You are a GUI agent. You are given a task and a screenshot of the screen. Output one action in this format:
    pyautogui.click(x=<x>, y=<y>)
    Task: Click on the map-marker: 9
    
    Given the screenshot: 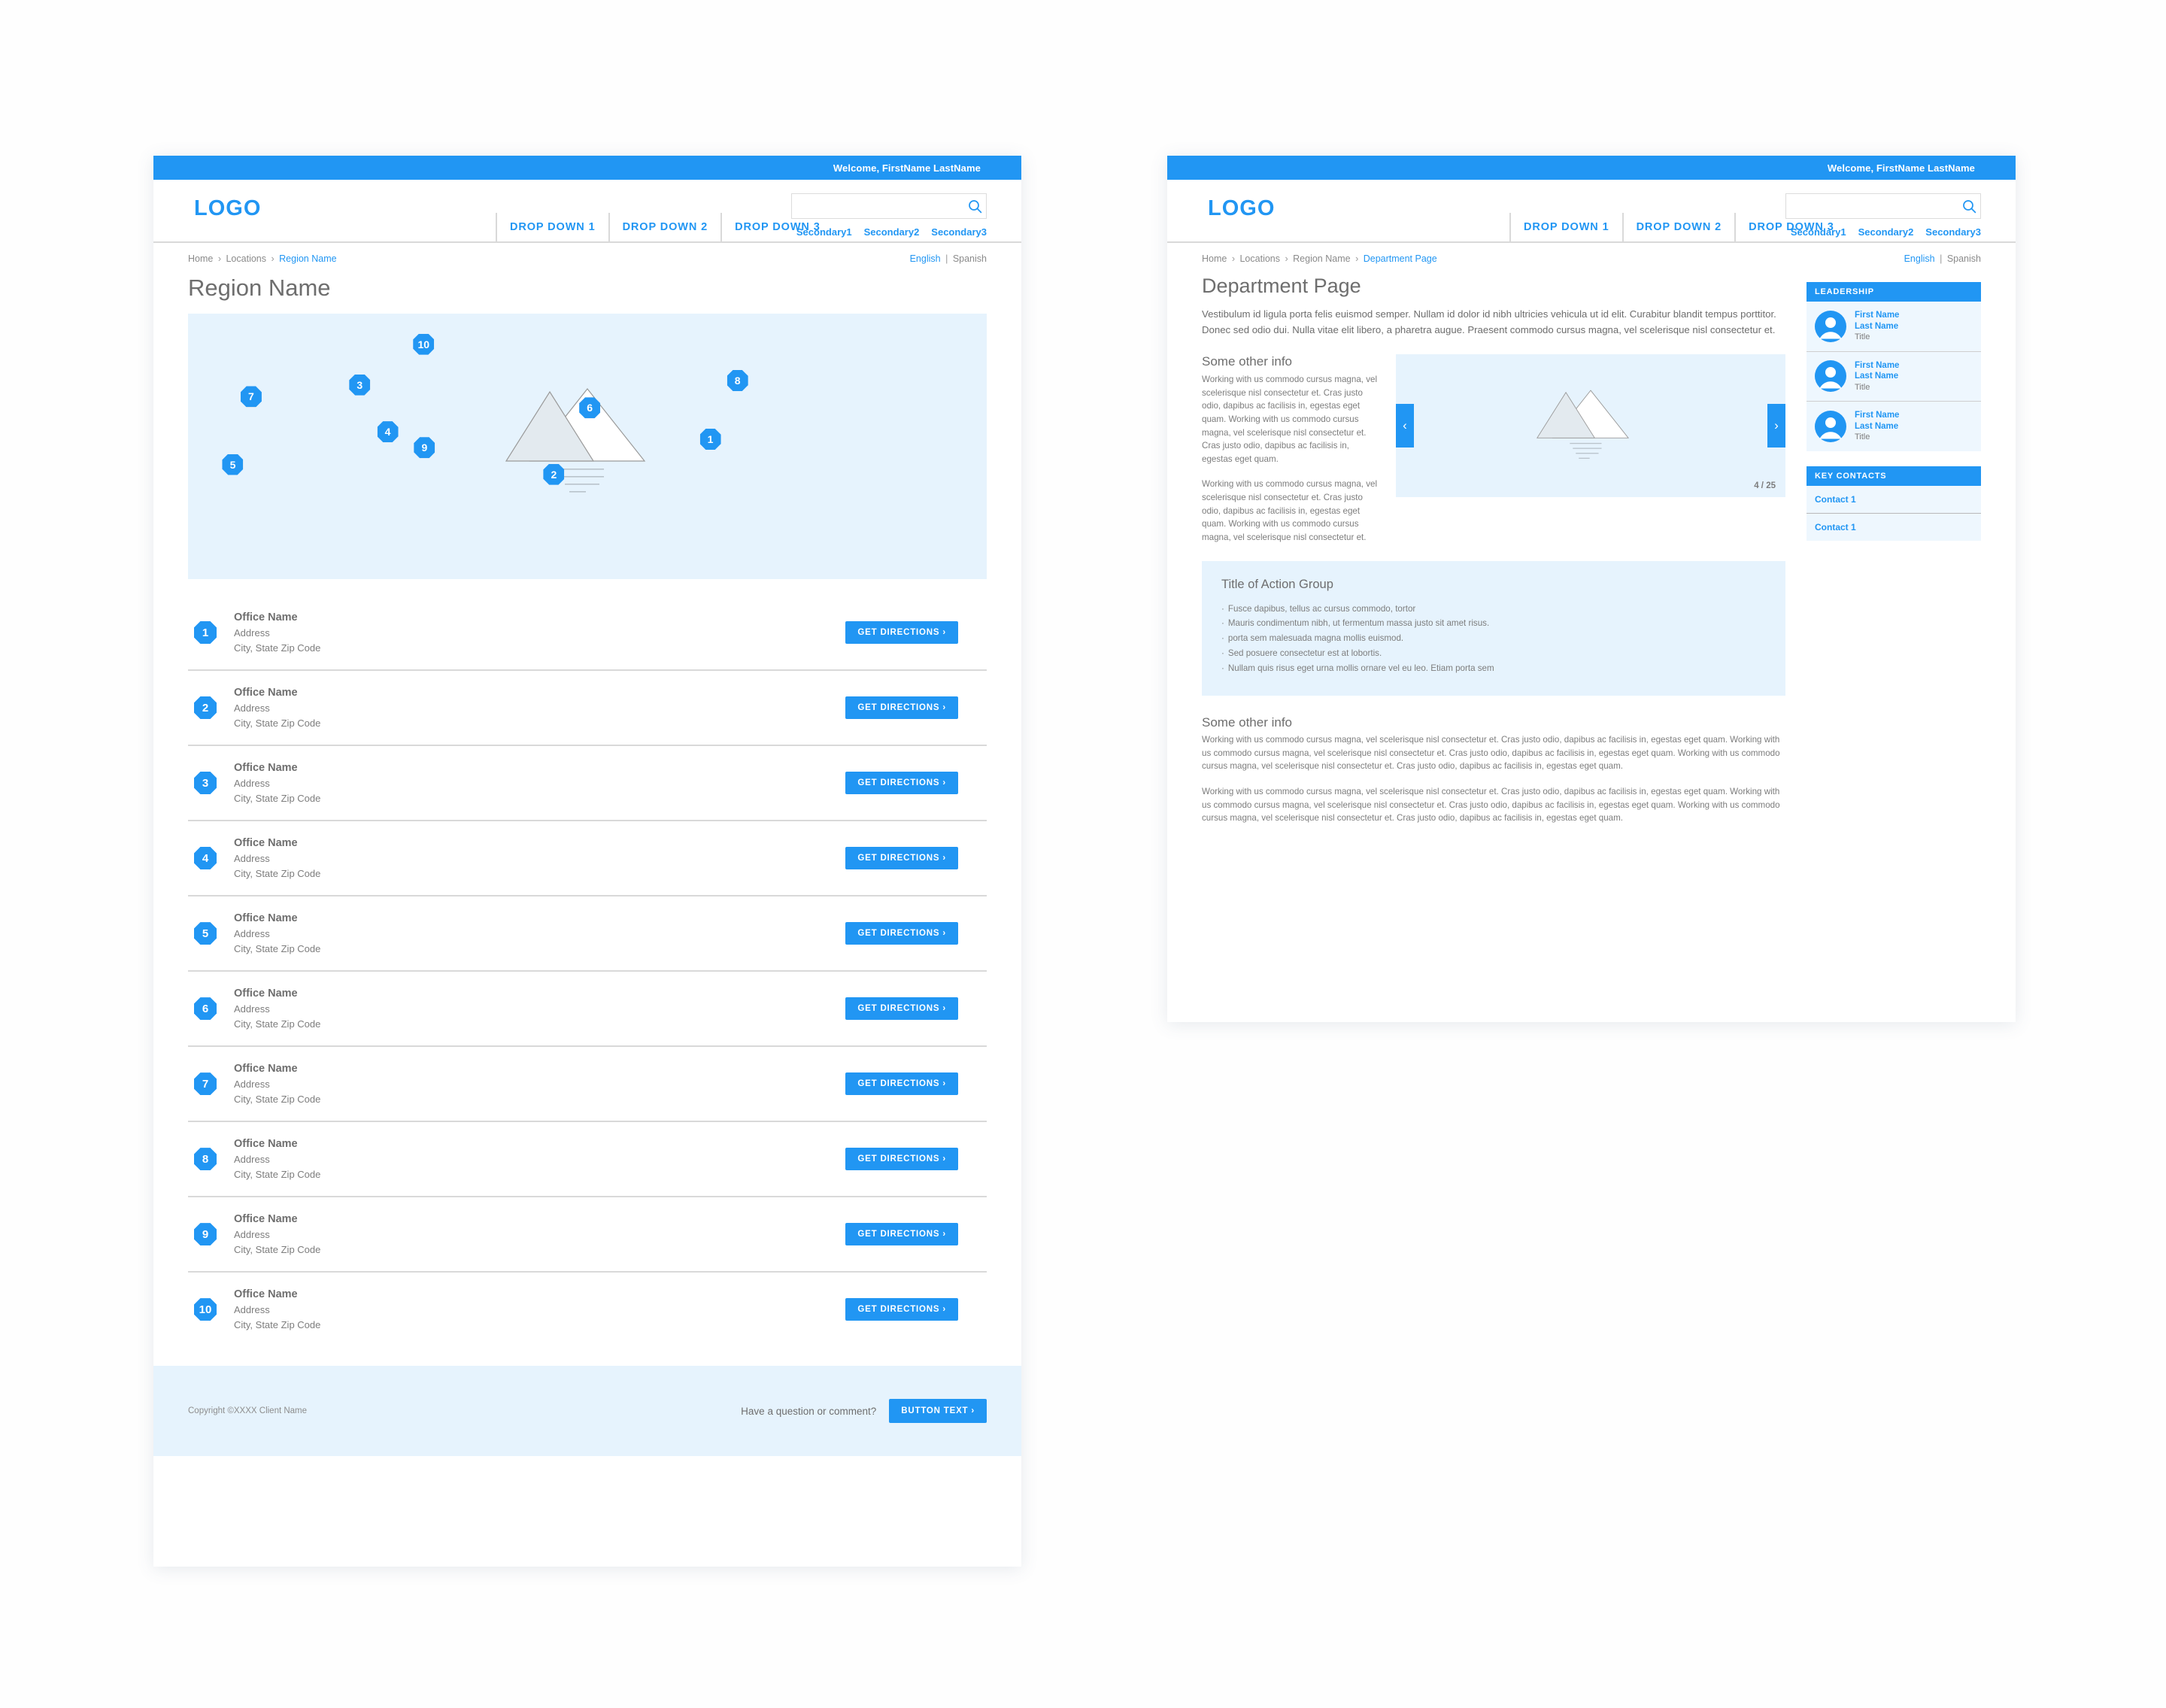 What is the action you would take?
    pyautogui.click(x=424, y=448)
    